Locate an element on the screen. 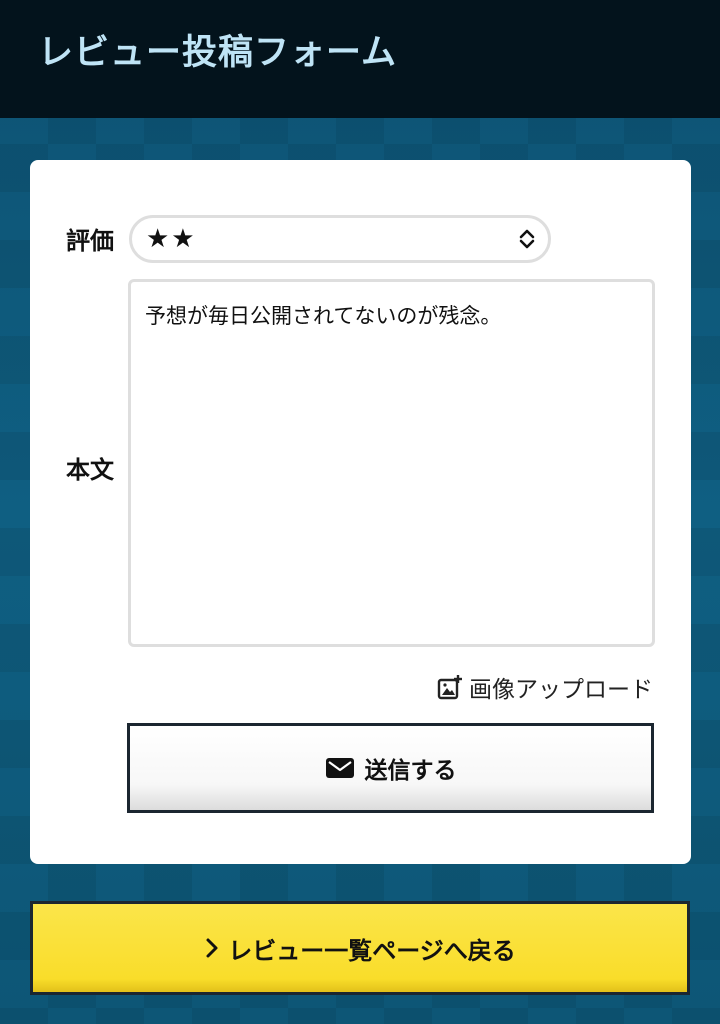 Image resolution: width=720 pixels, height=1024 pixels. submit-button: 送信する is located at coordinates (390, 768).